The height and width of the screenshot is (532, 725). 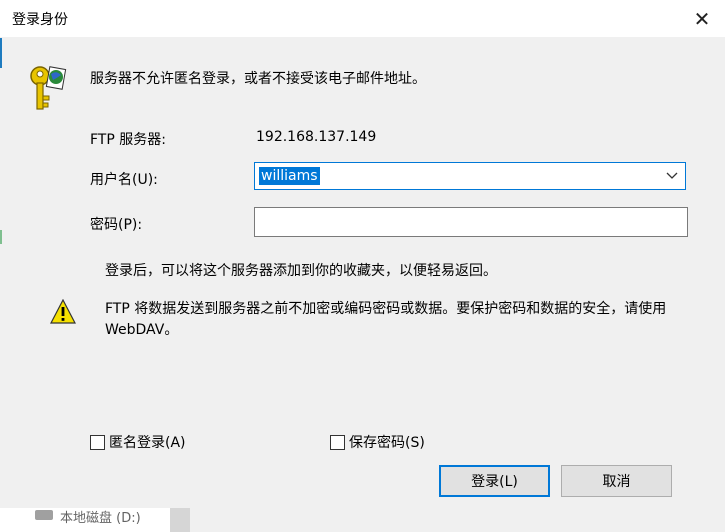 What do you see at coordinates (128, 140) in the screenshot?
I see `ftp-server-label: FTP 服务器:` at bounding box center [128, 140].